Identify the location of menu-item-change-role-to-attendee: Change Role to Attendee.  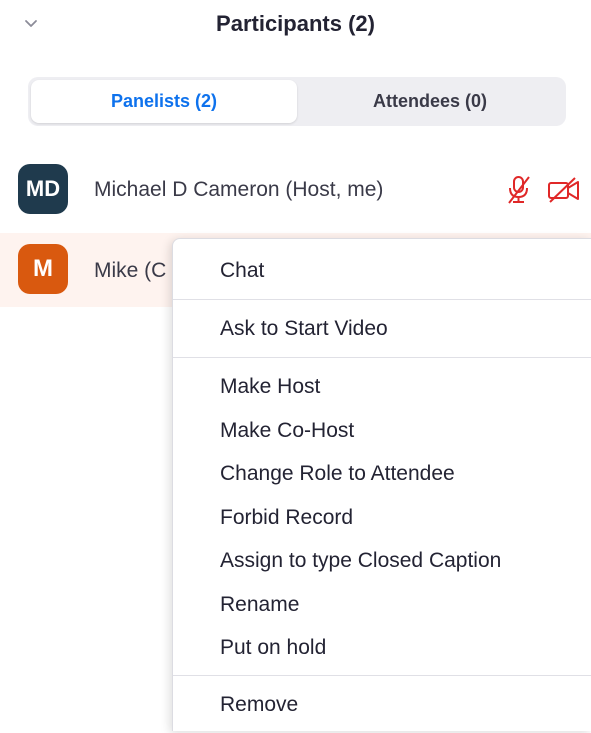
(382, 474).